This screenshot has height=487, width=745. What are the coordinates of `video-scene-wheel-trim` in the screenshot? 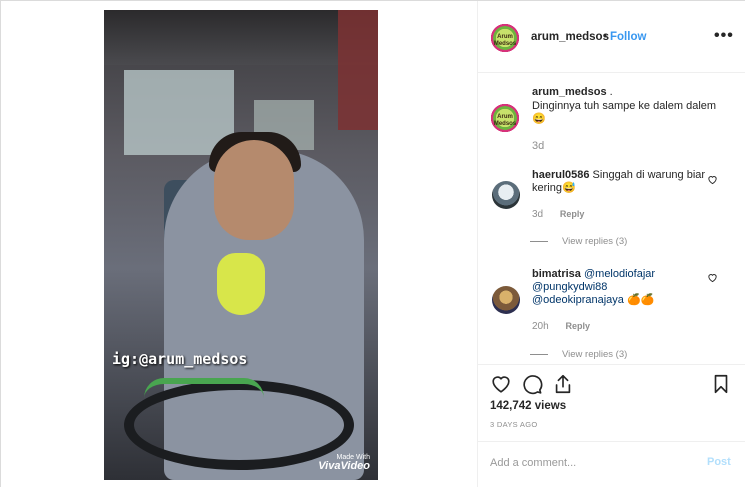 It's located at (204, 388).